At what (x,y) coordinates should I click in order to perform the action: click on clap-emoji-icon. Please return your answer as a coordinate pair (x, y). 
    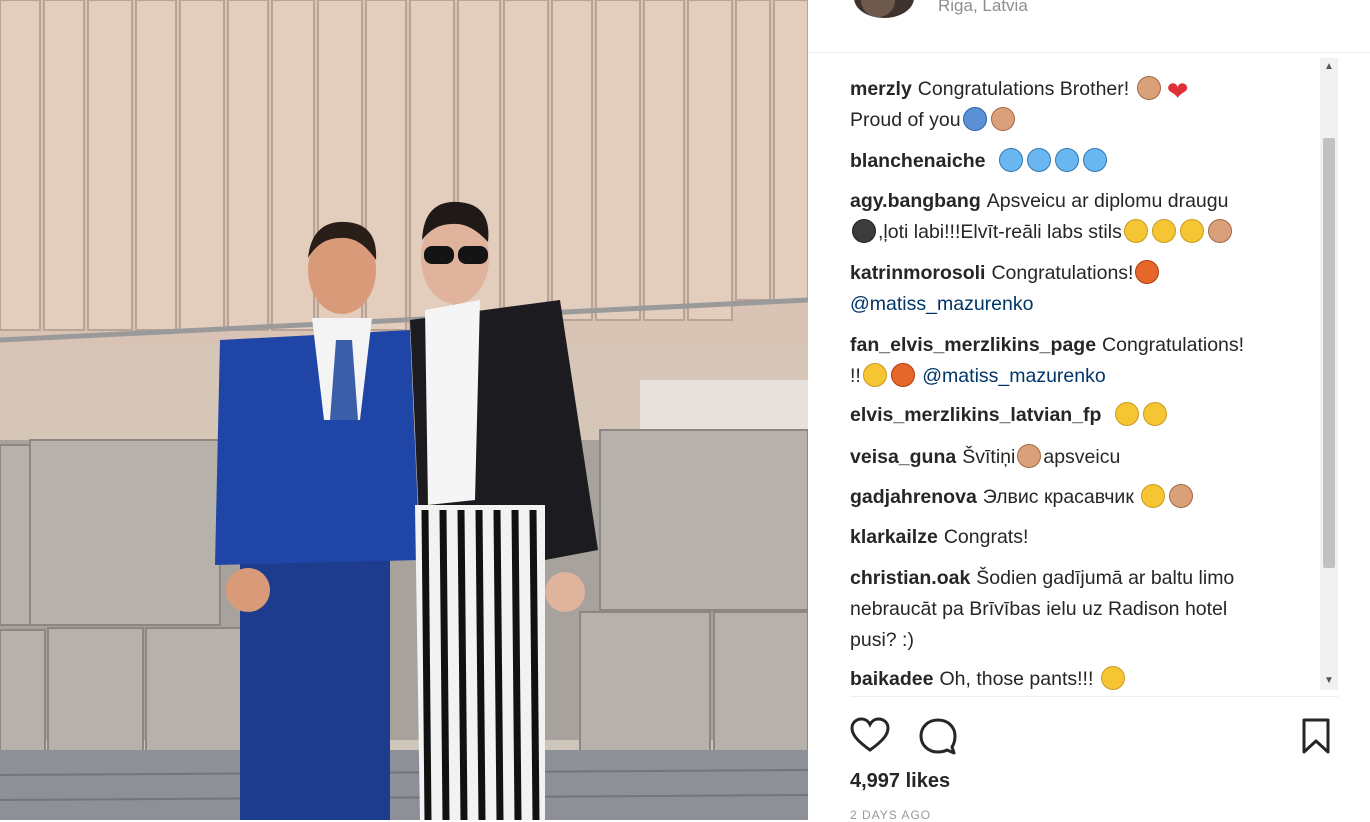
    Looking at the image, I should click on (1126, 414).